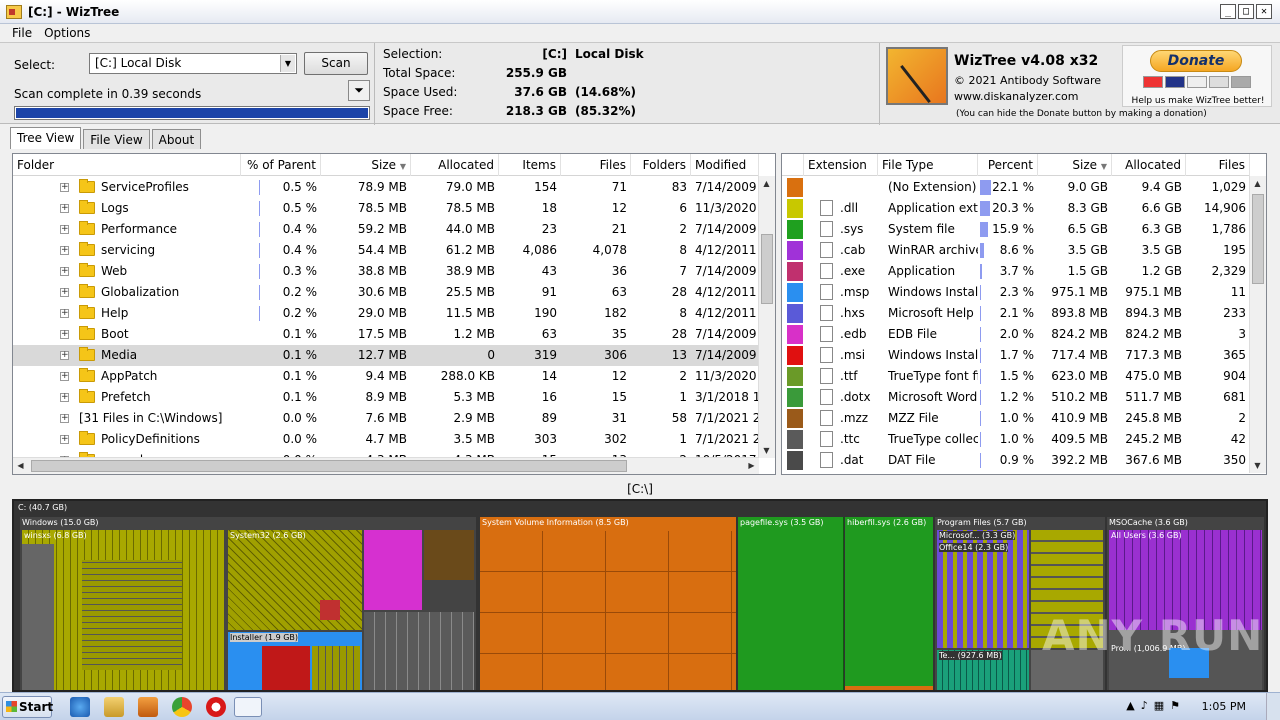  Describe the element at coordinates (176, 139) in the screenshot. I see `tab-about: About` at that location.